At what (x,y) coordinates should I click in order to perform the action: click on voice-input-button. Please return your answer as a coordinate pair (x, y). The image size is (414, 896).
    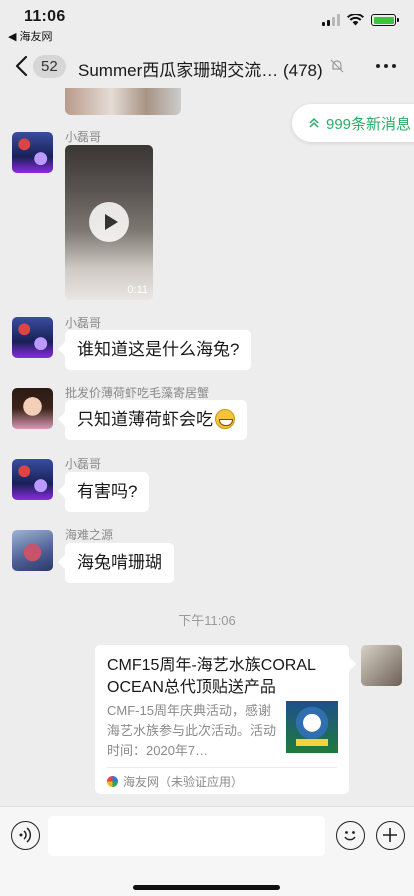
    Looking at the image, I should click on (25, 835).